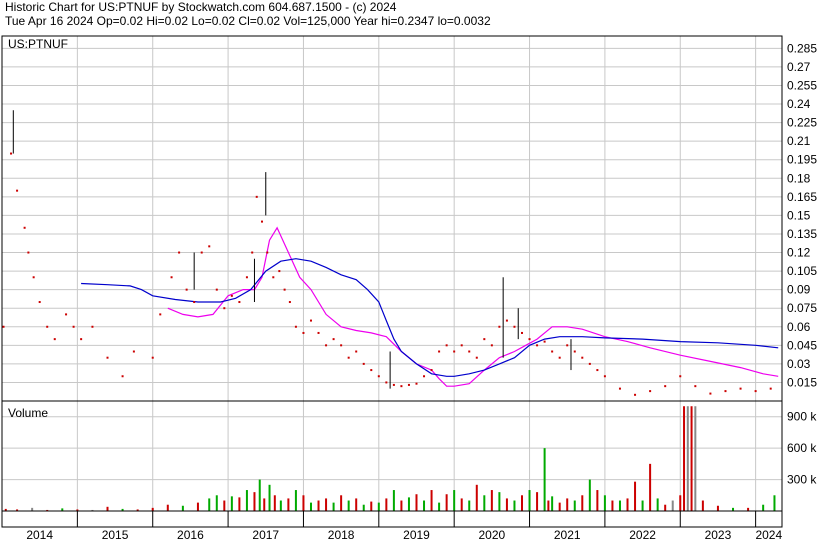  Describe the element at coordinates (802, 448) in the screenshot. I see `volume-tick-label: 600 k` at that location.